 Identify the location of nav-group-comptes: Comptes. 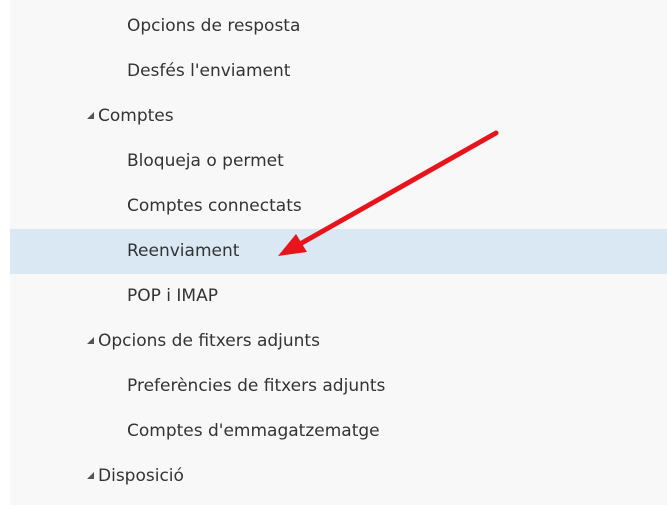
(338, 116).